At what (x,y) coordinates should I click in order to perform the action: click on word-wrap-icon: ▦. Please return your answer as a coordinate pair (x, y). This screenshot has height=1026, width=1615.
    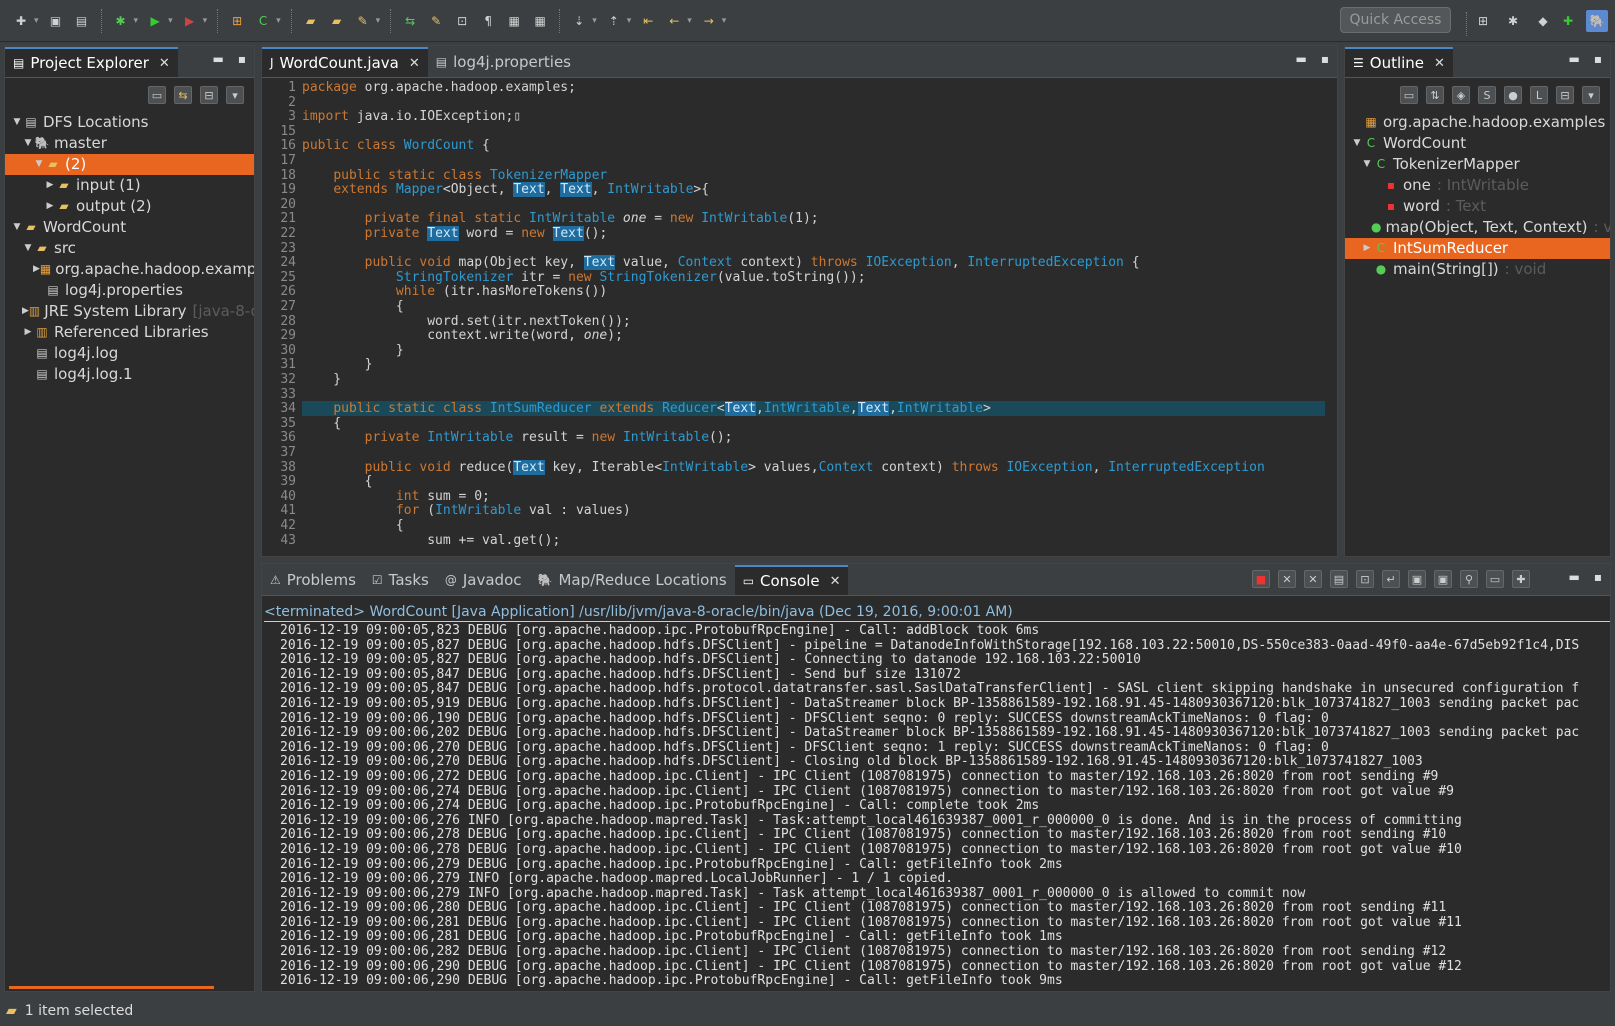
    Looking at the image, I should click on (514, 21).